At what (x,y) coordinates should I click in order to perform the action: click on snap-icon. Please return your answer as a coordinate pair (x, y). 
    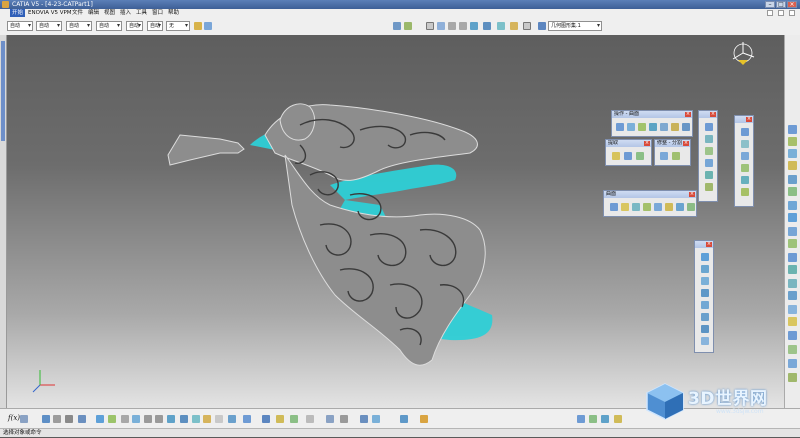
    Looking at the image, I should click on (364, 419).